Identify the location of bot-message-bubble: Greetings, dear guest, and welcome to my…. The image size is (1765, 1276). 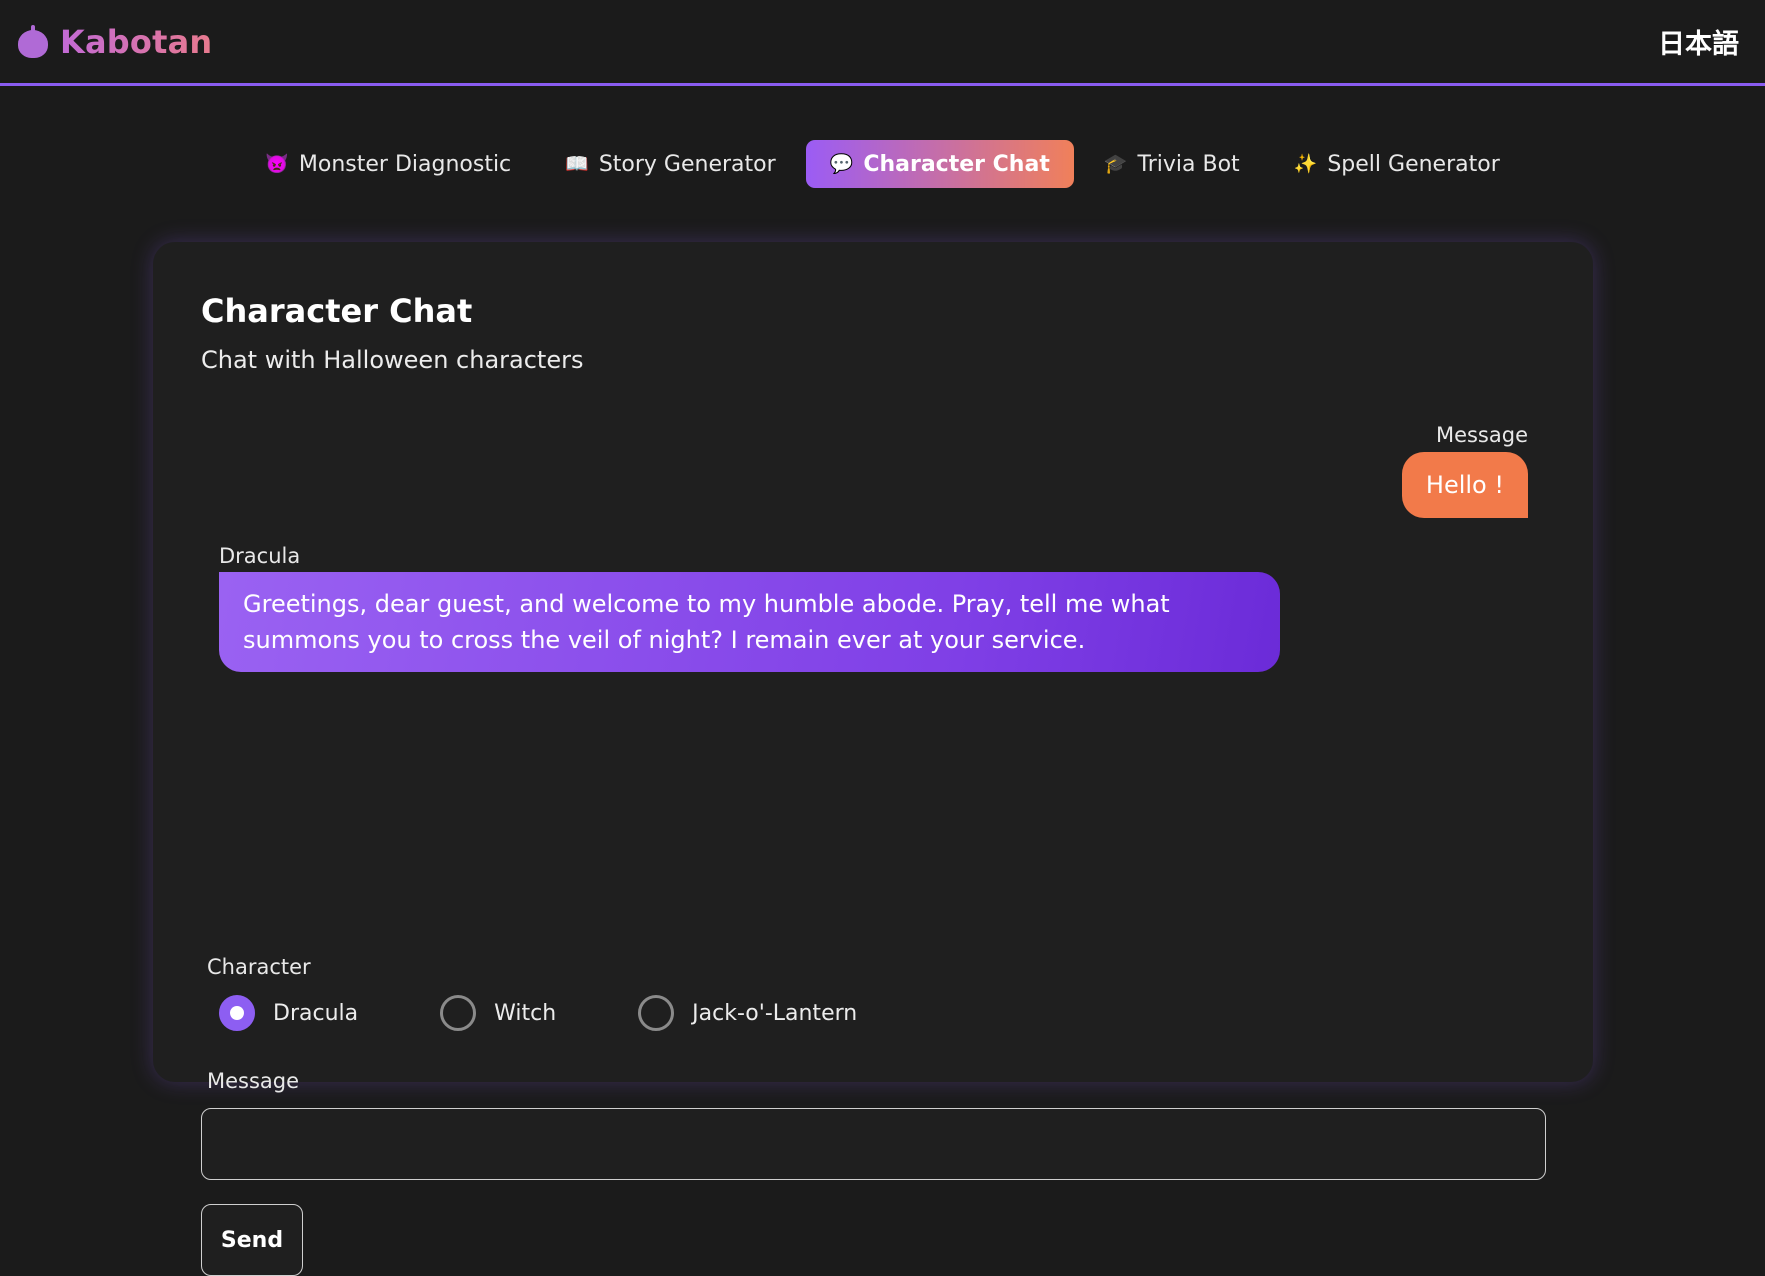
(749, 622).